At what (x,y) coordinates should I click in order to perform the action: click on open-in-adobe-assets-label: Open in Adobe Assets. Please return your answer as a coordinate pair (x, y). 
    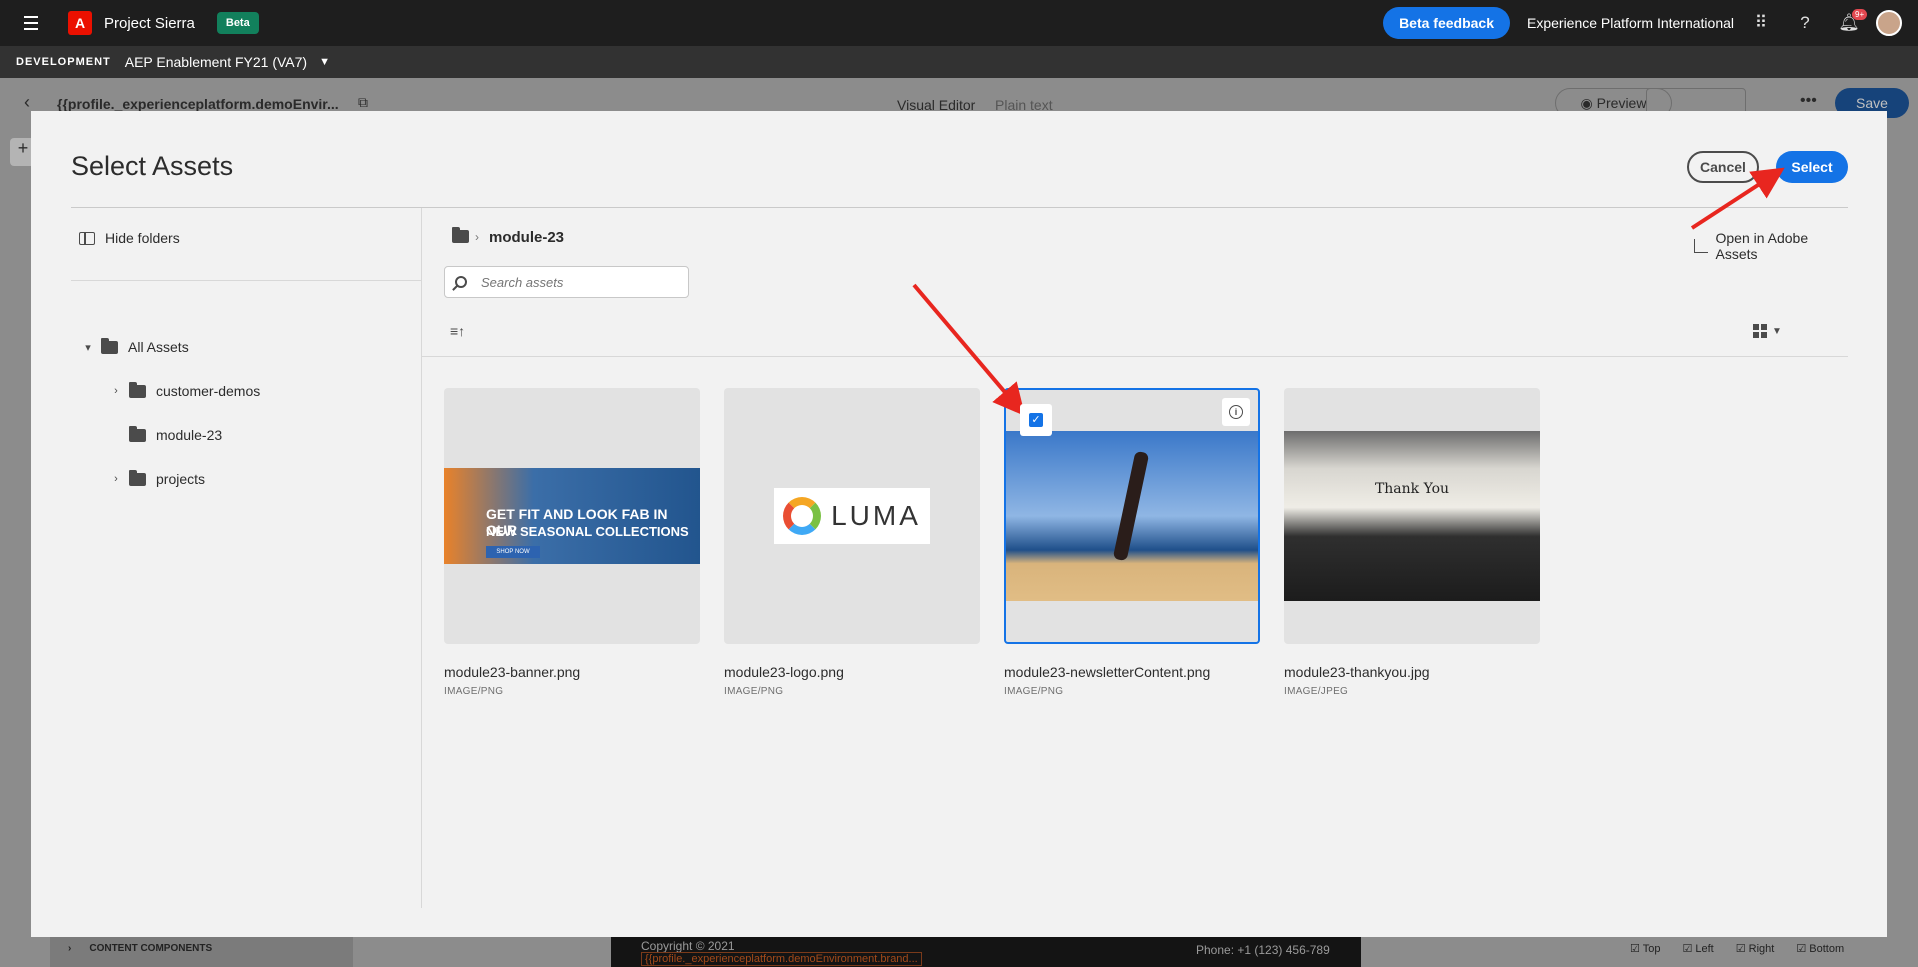
    Looking at the image, I should click on (1762, 246).